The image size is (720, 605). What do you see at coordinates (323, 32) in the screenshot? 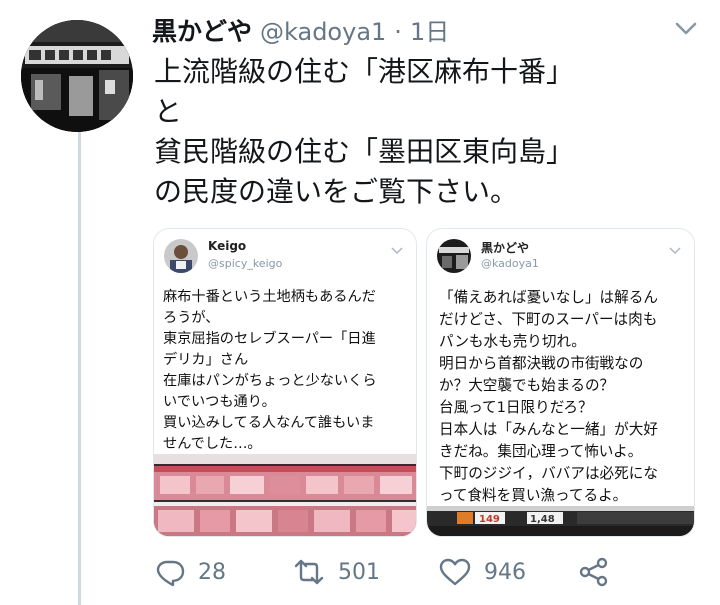
I see `user-handle: @kadoya1` at bounding box center [323, 32].